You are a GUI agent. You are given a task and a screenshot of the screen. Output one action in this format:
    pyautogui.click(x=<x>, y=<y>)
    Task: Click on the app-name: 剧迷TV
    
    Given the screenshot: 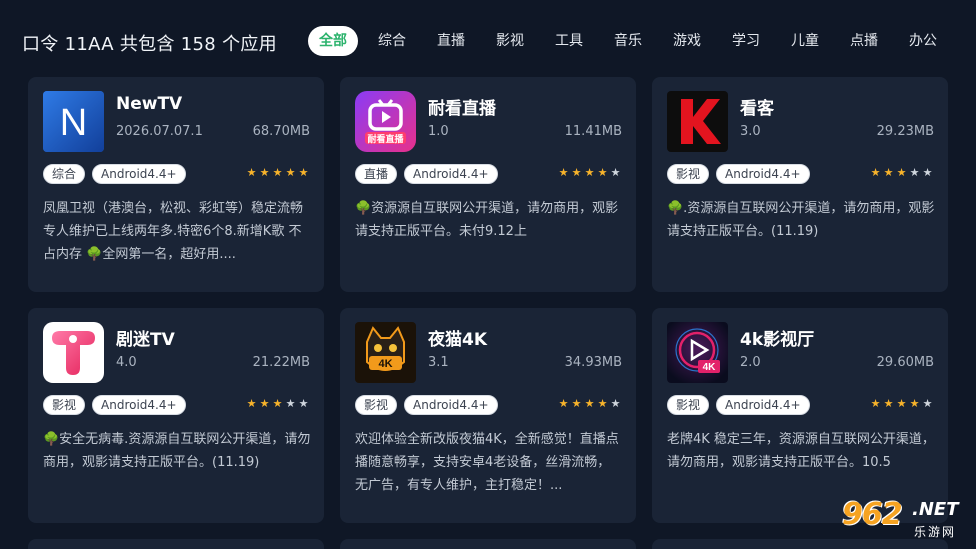 What is the action you would take?
    pyautogui.click(x=145, y=340)
    